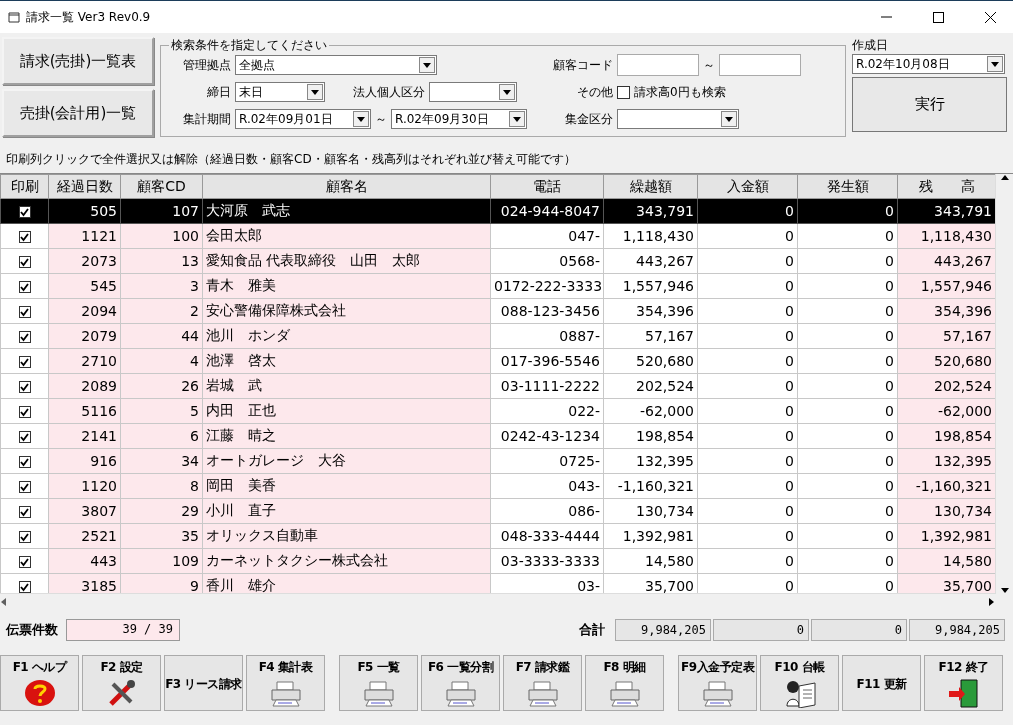  Describe the element at coordinates (1004, 178) in the screenshot. I see `scroll-up-icon` at that location.